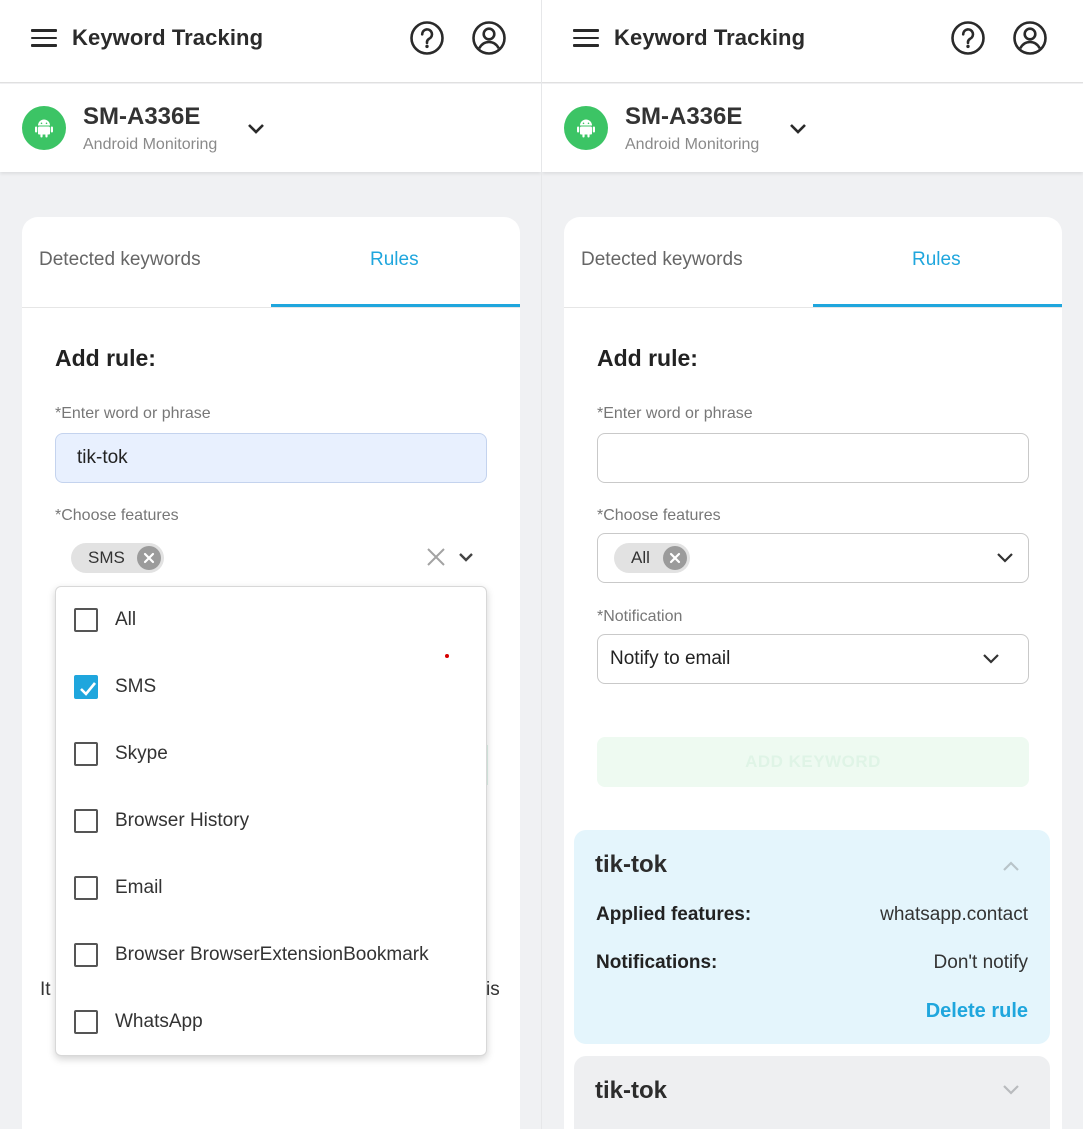 Image resolution: width=1083 pixels, height=1129 pixels. I want to click on delete-rule-link: Delete rule, so click(977, 1011).